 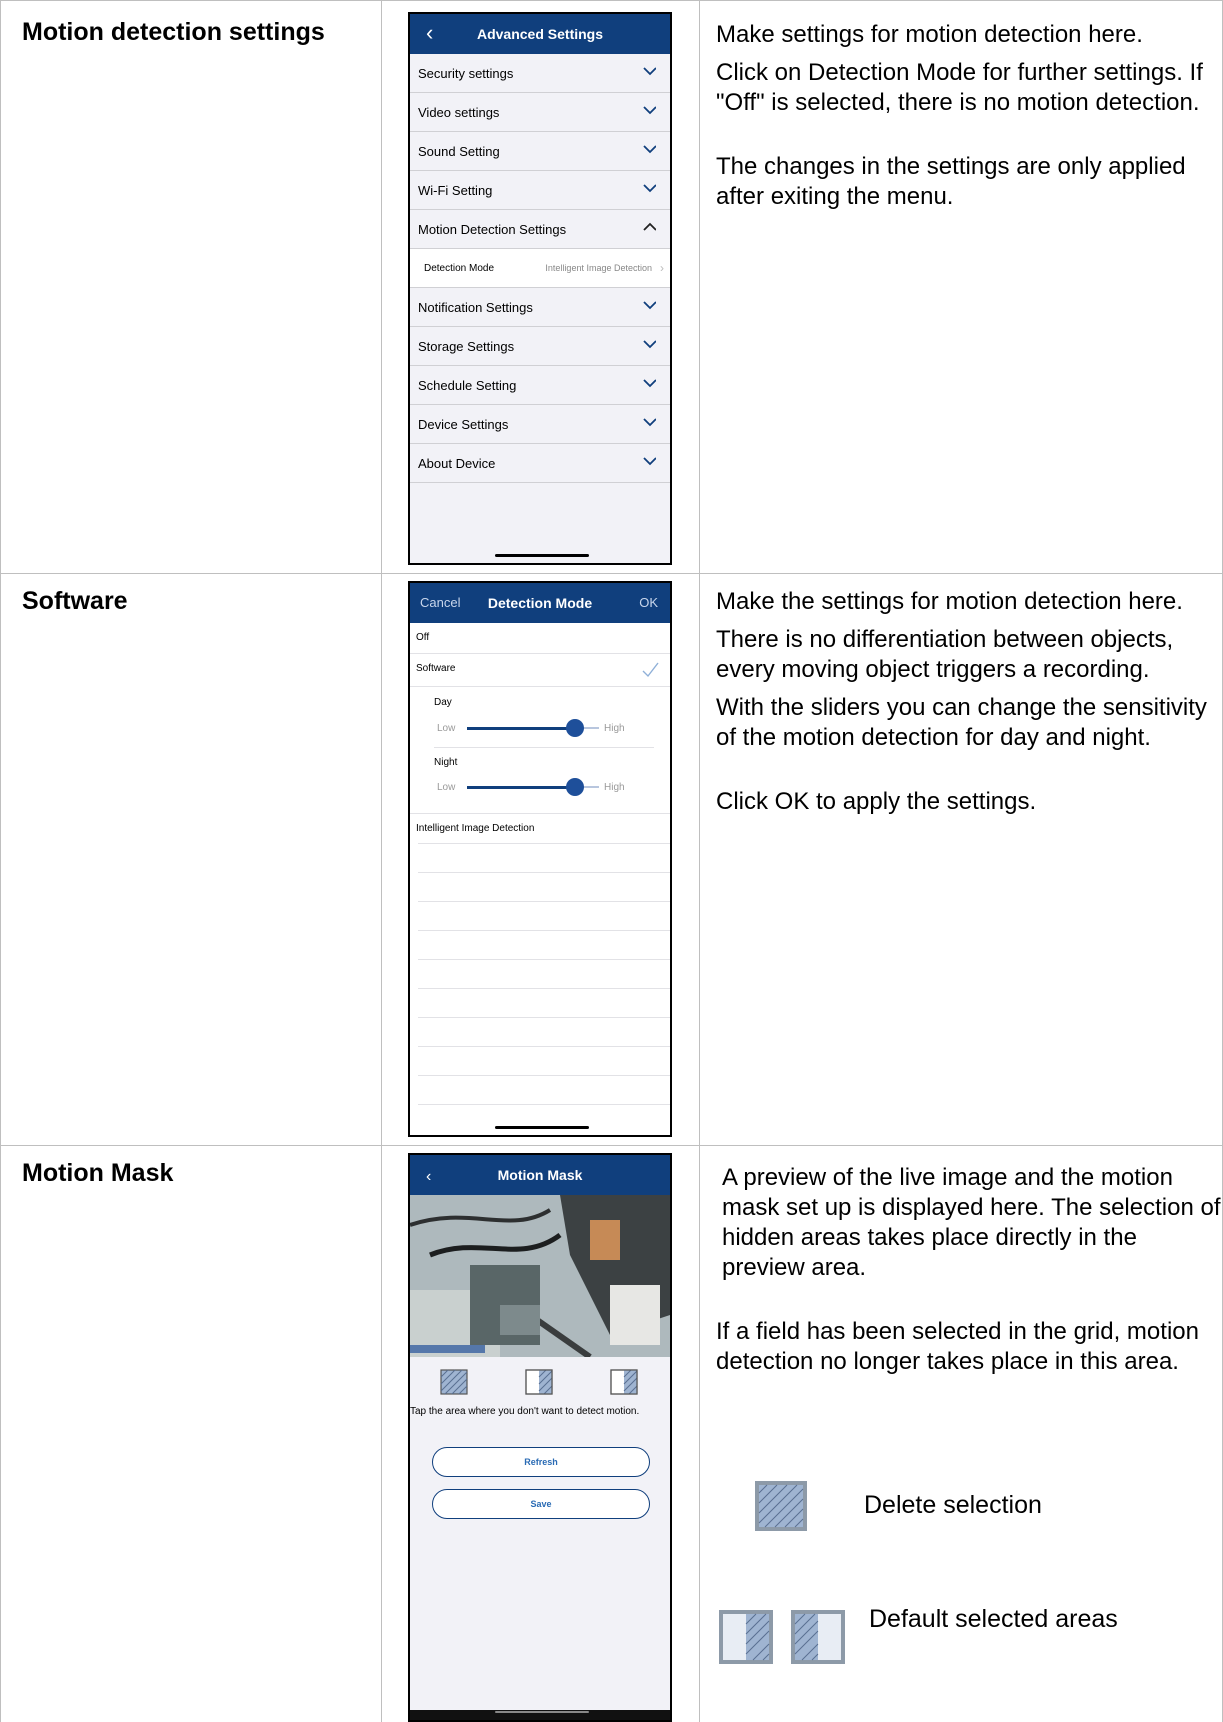 What do you see at coordinates (475, 307) in the screenshot?
I see `settings-section-label: Notification Settings` at bounding box center [475, 307].